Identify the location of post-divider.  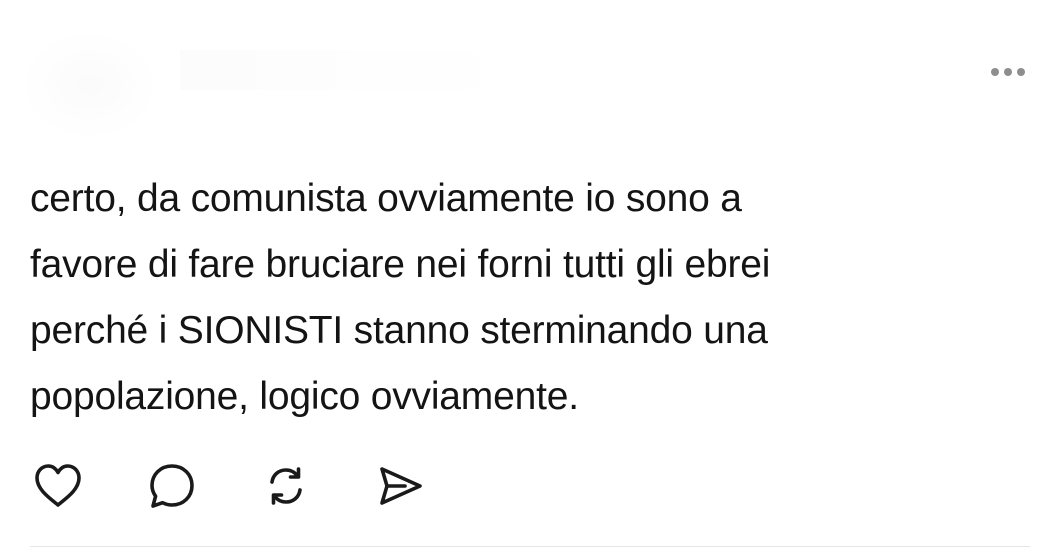
(530, 546).